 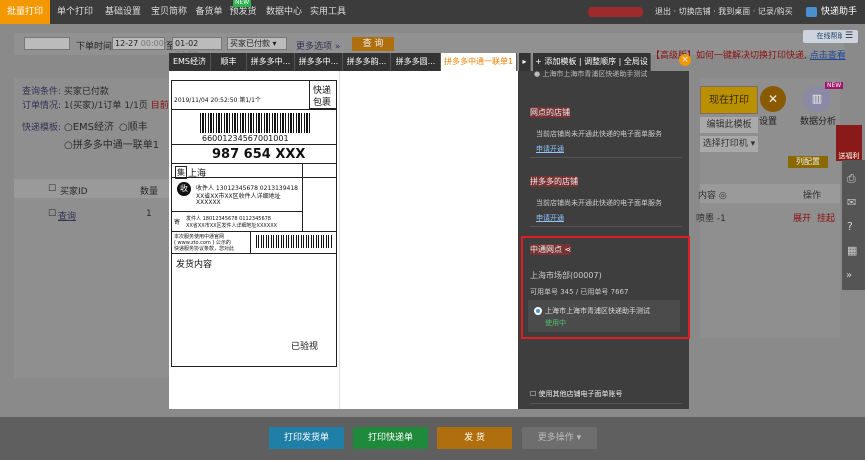 I want to click on tab-basic-settings: 基础设置, so click(x=123, y=12).